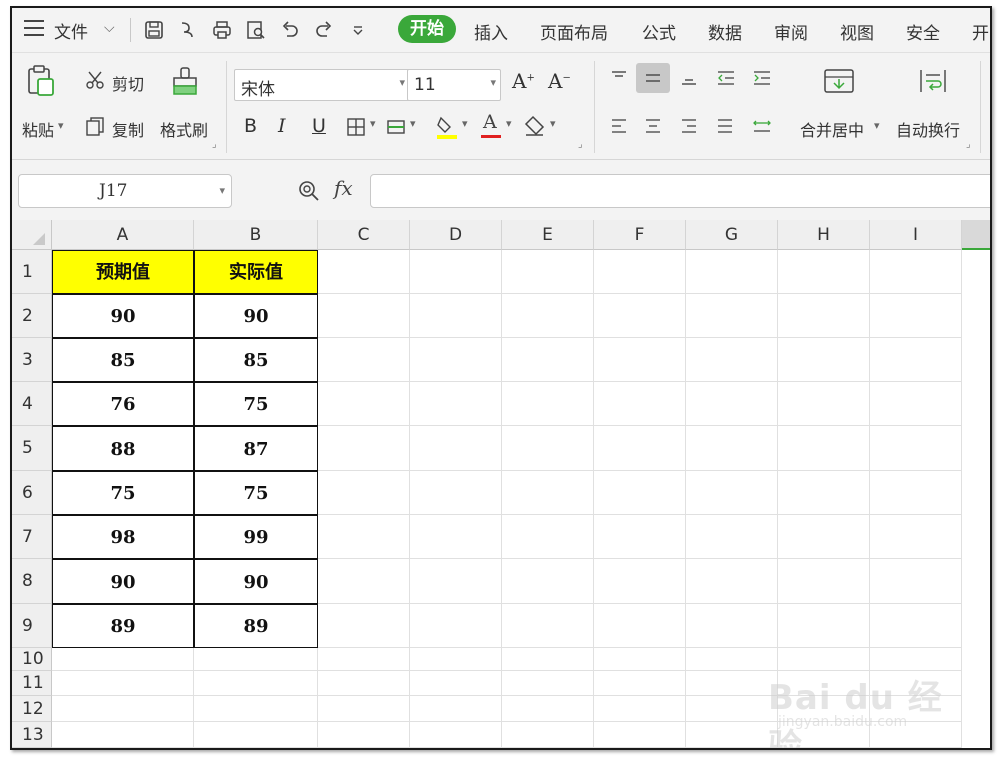  What do you see at coordinates (256, 683) in the screenshot?
I see `cell-b11` at bounding box center [256, 683].